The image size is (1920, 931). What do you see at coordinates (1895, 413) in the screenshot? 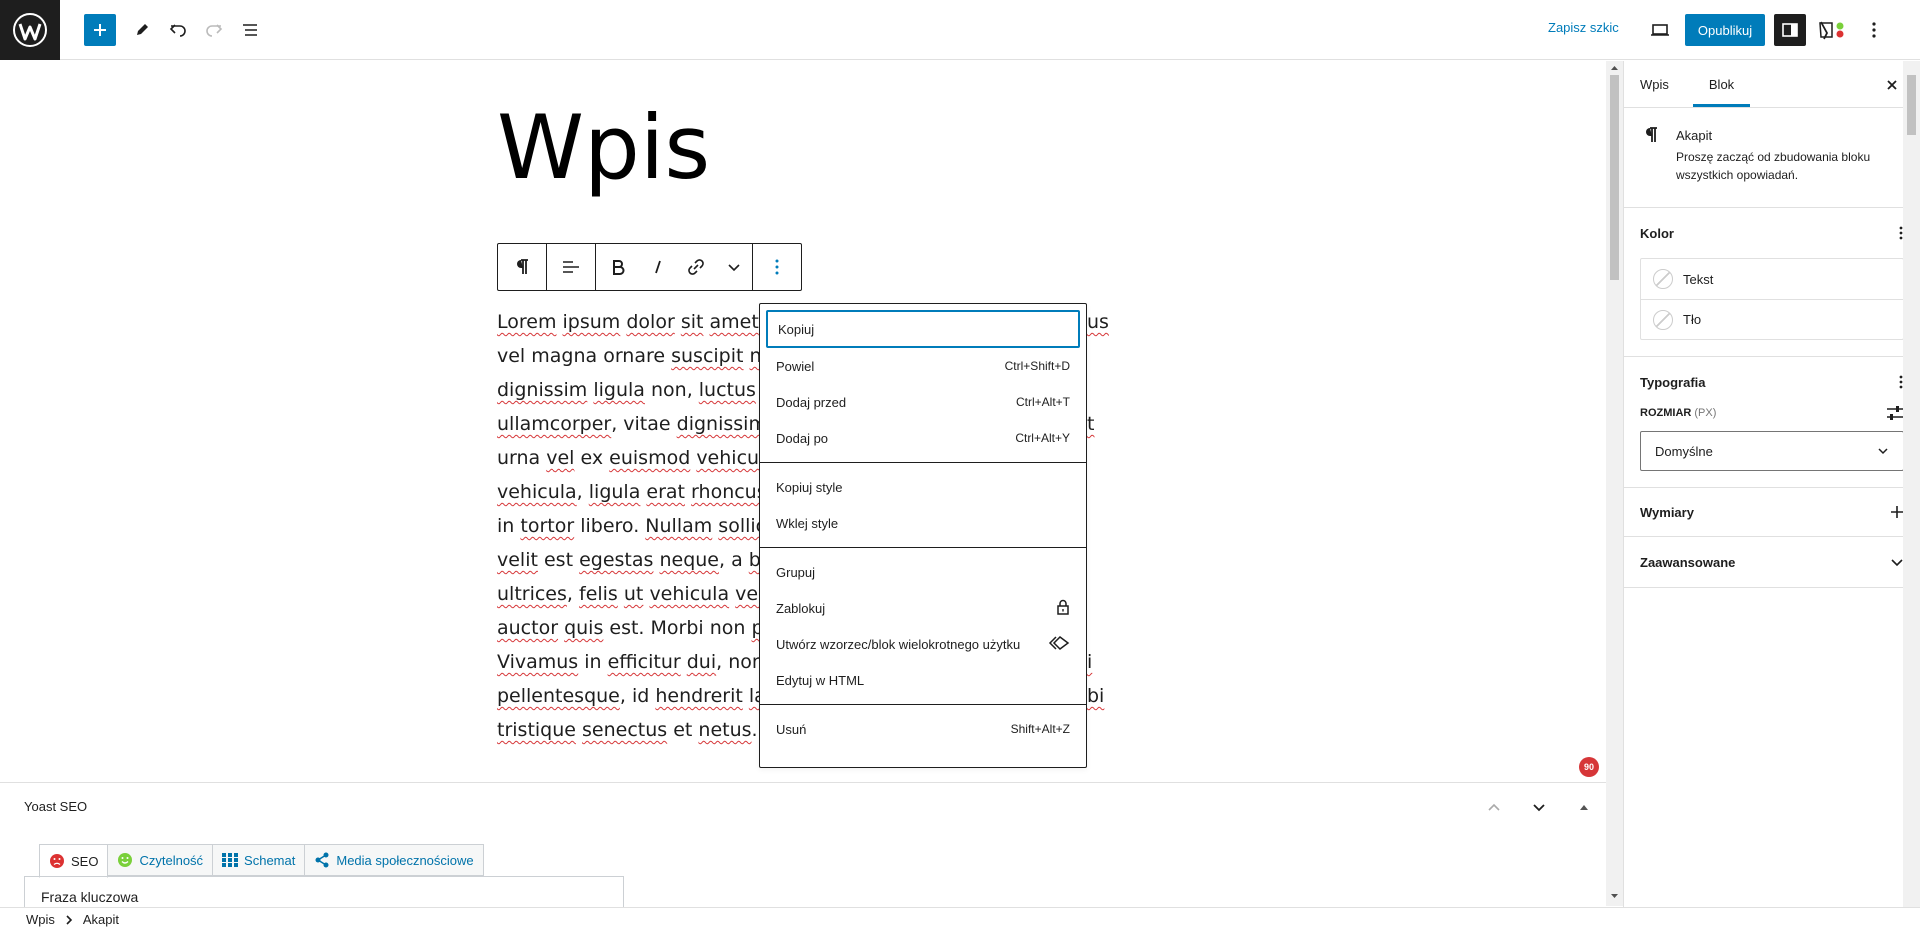
I see `custom-size-settings-icon` at bounding box center [1895, 413].